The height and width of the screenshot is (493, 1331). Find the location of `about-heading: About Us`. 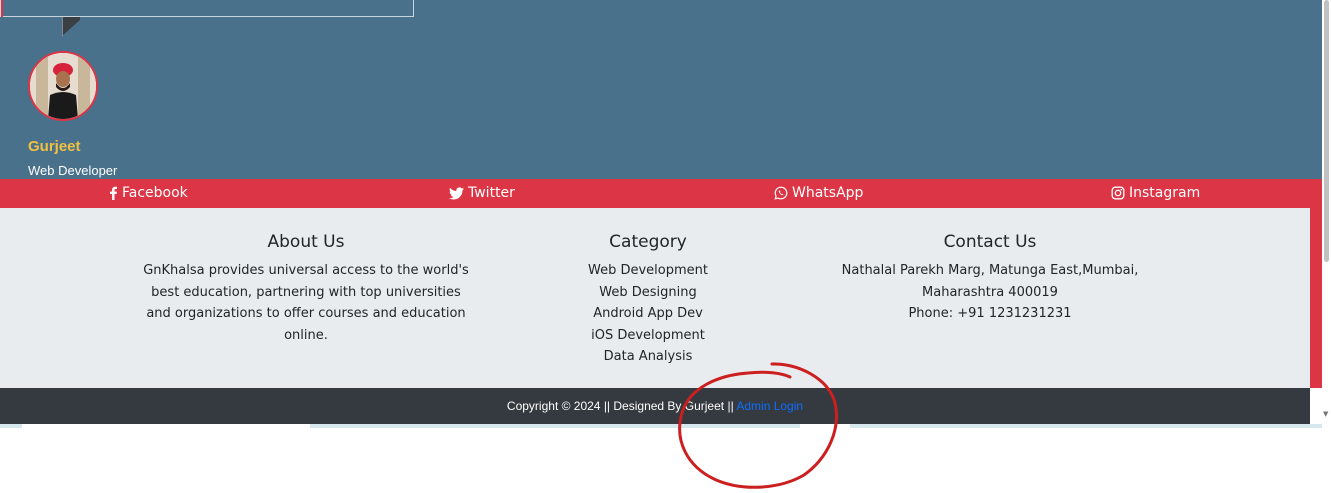

about-heading: About Us is located at coordinates (306, 242).